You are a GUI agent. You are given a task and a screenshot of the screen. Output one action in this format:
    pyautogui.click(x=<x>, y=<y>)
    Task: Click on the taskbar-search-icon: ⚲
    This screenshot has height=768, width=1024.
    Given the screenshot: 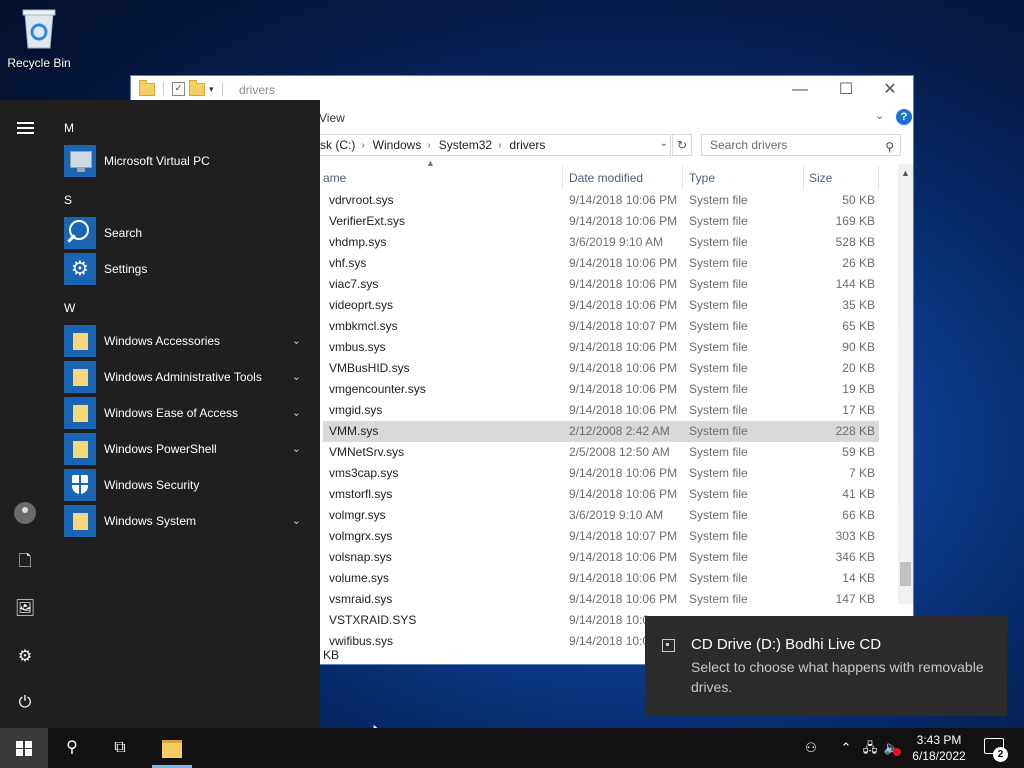 What is the action you would take?
    pyautogui.click(x=72, y=748)
    